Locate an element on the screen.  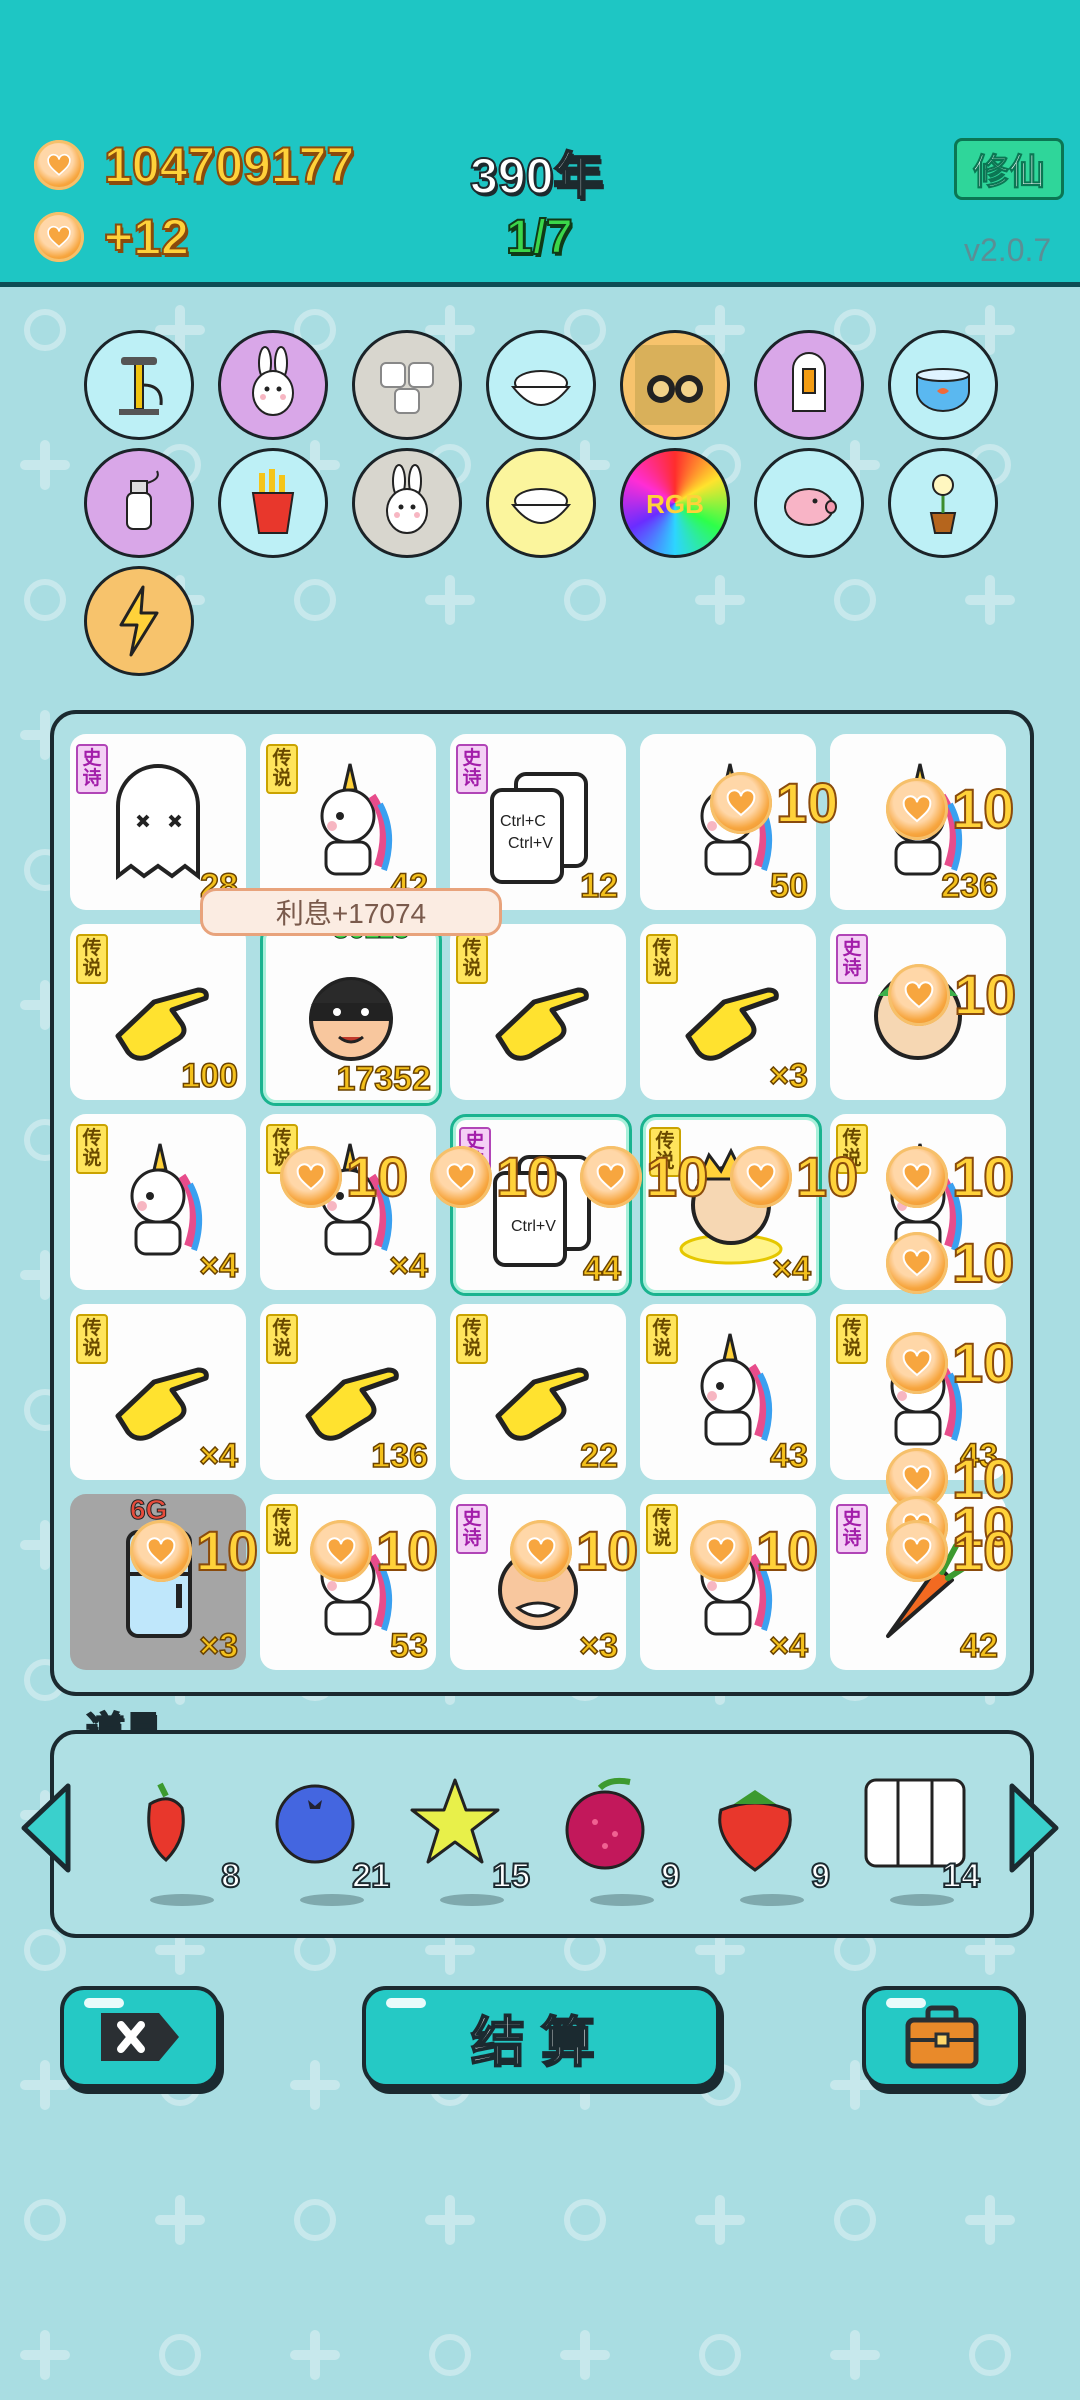
prop-cage: 14 is located at coordinates (920, 1844).